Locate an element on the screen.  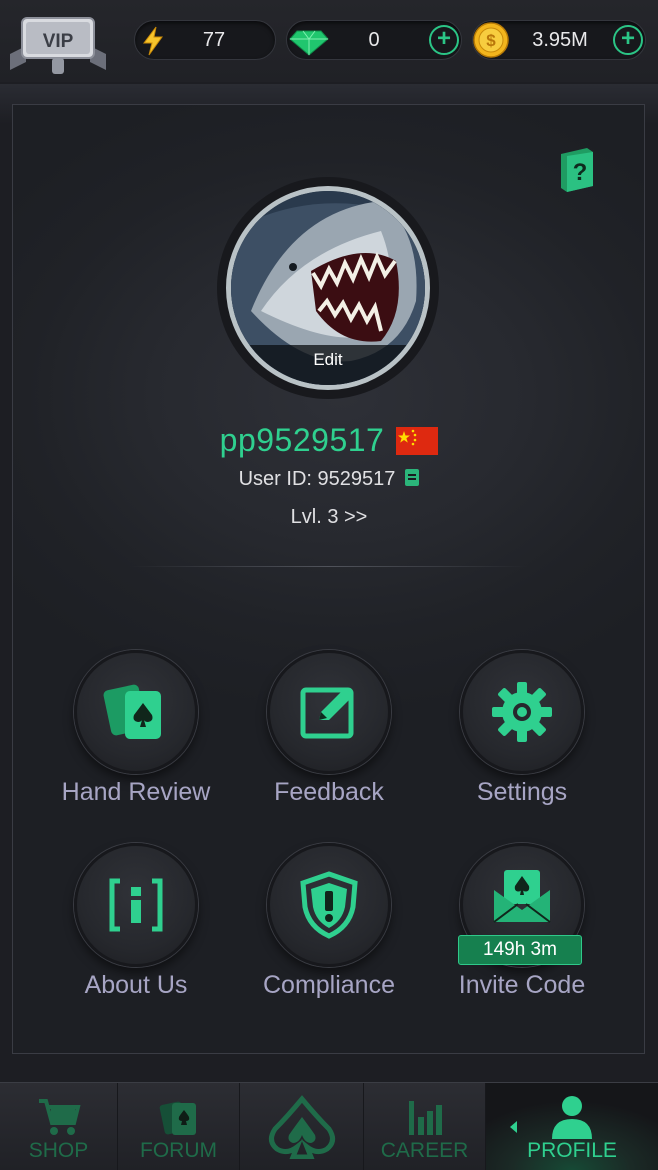
nav-forum-label: FORUM is located at coordinates (178, 1150).